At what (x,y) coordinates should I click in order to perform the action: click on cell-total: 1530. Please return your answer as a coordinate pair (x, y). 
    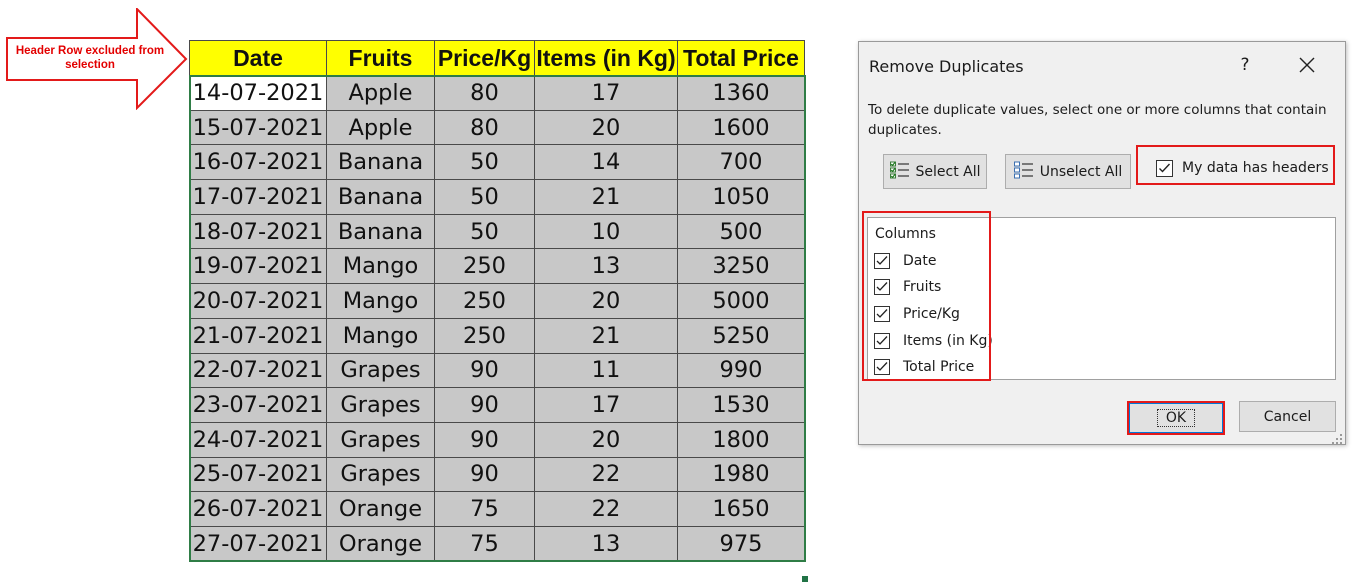
    Looking at the image, I should click on (741, 405).